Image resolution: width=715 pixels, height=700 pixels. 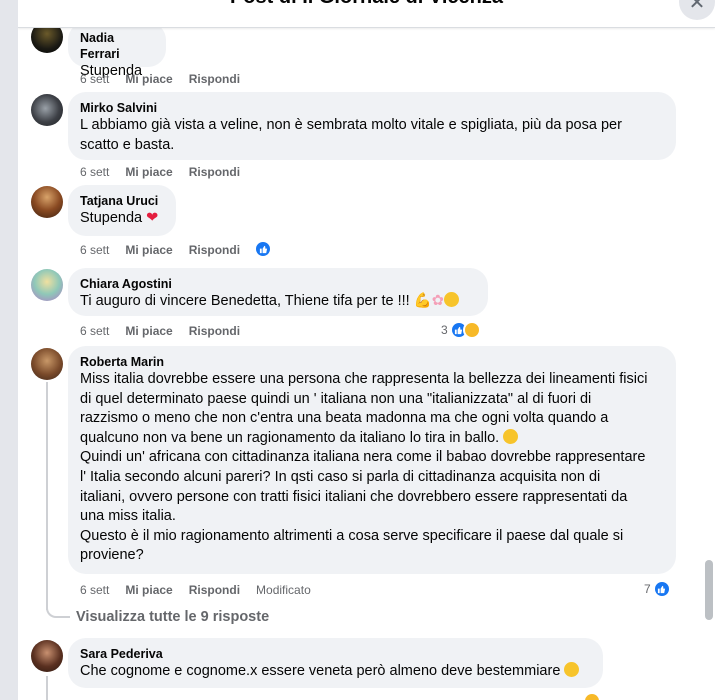 I want to click on comment-author: Roberta Marin, so click(x=372, y=362).